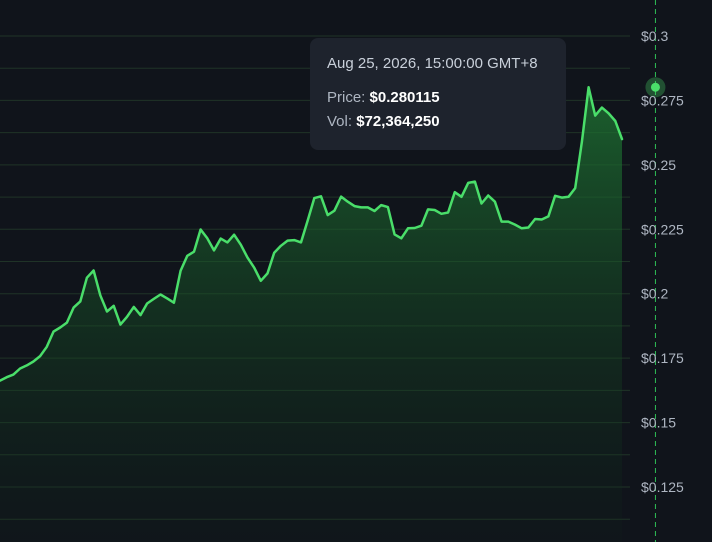 Image resolution: width=712 pixels, height=542 pixels. Describe the element at coordinates (655, 271) in the screenshot. I see `crosshair-layer` at that location.